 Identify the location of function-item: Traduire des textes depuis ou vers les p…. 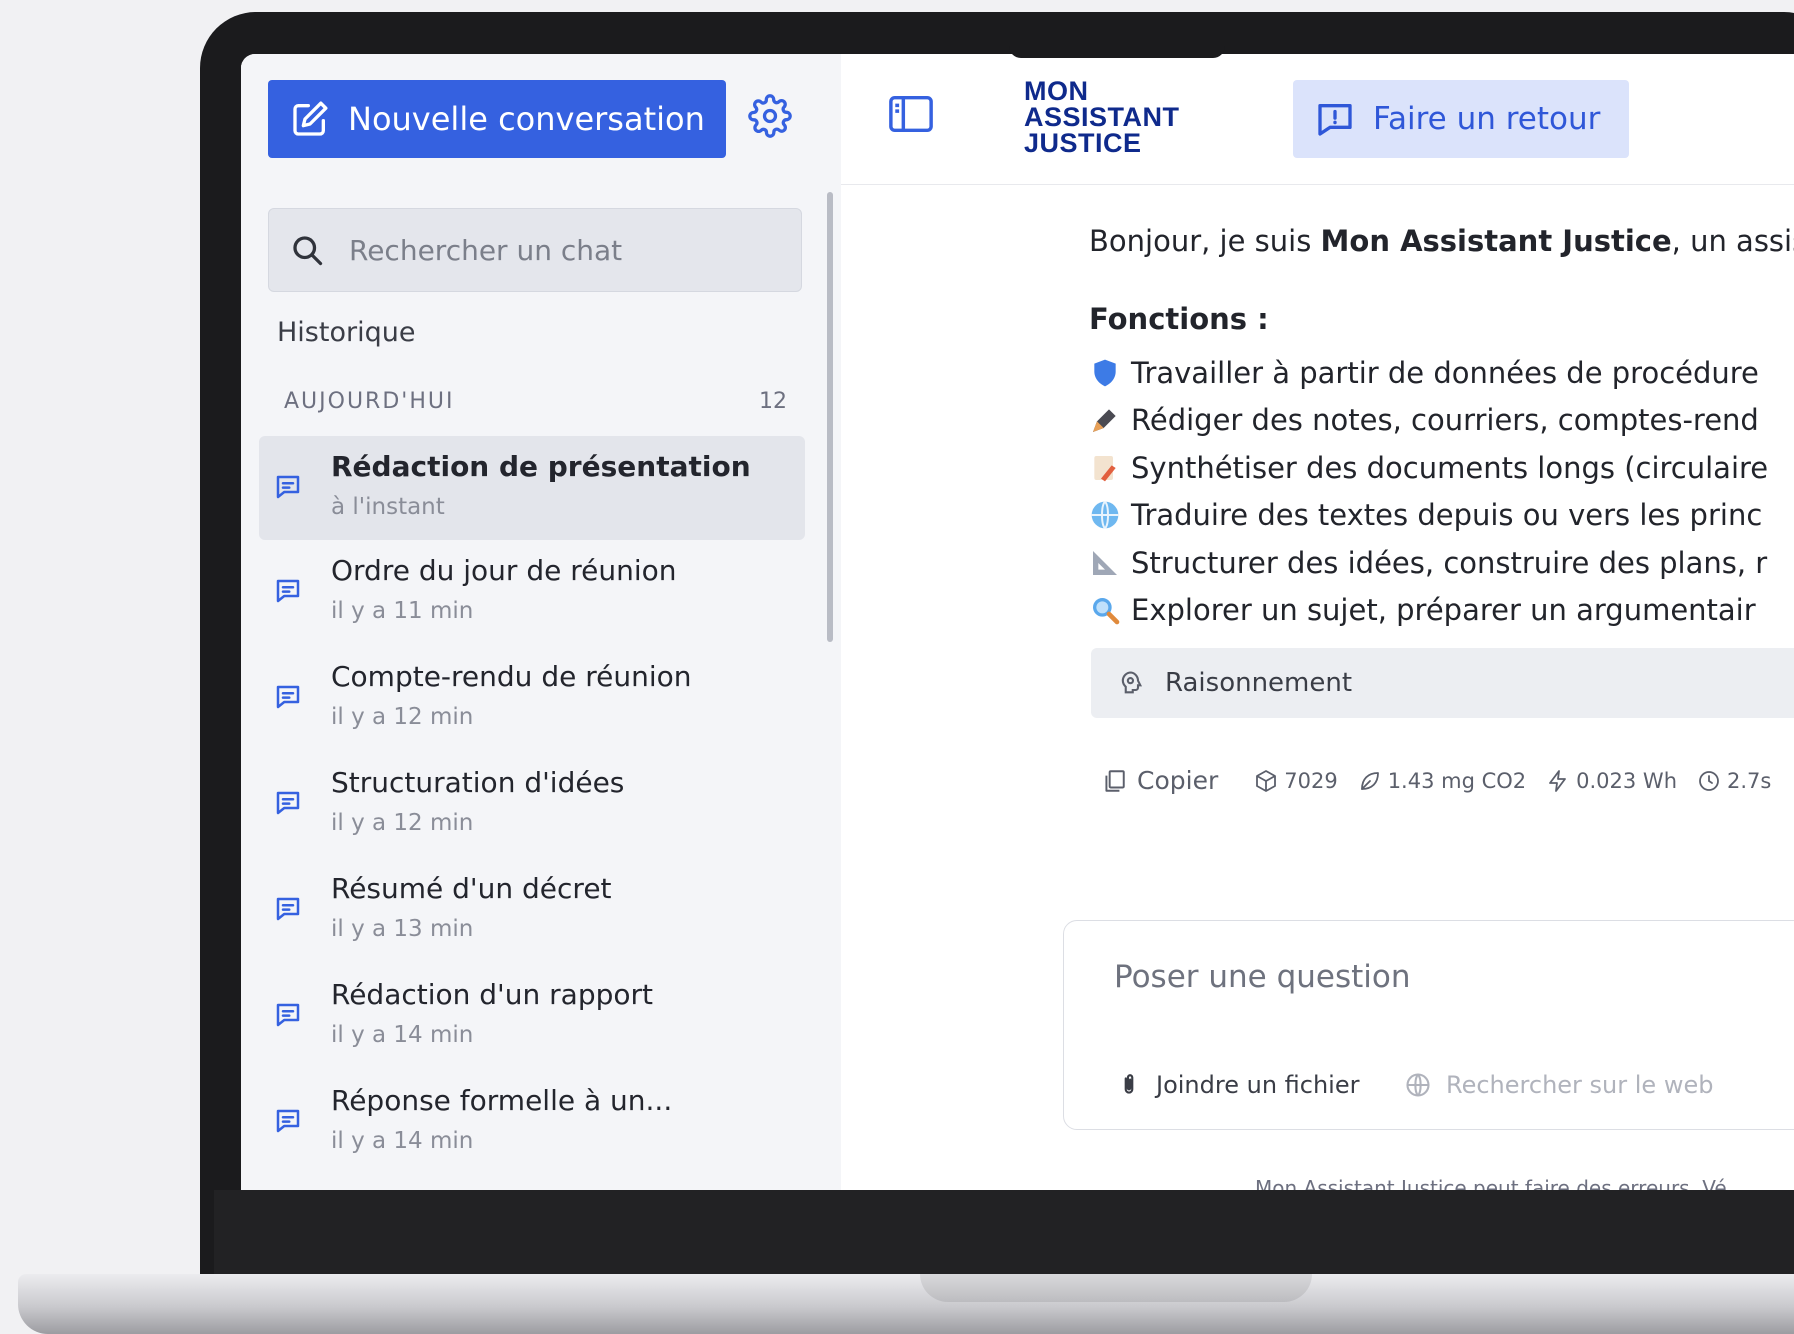
(1428, 516).